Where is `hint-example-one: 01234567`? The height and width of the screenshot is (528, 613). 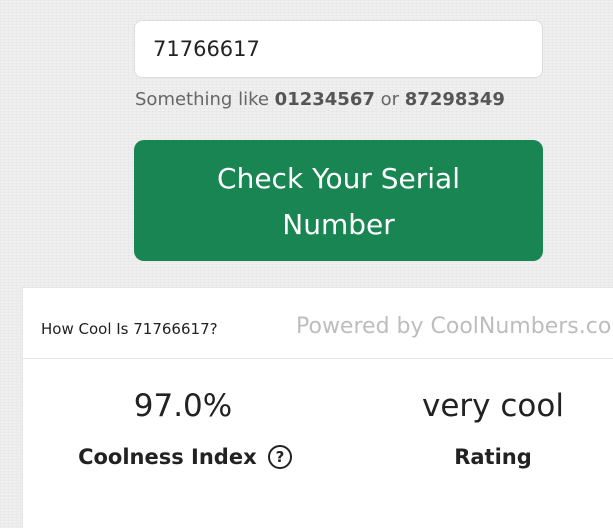
hint-example-one: 01234567 is located at coordinates (324, 99).